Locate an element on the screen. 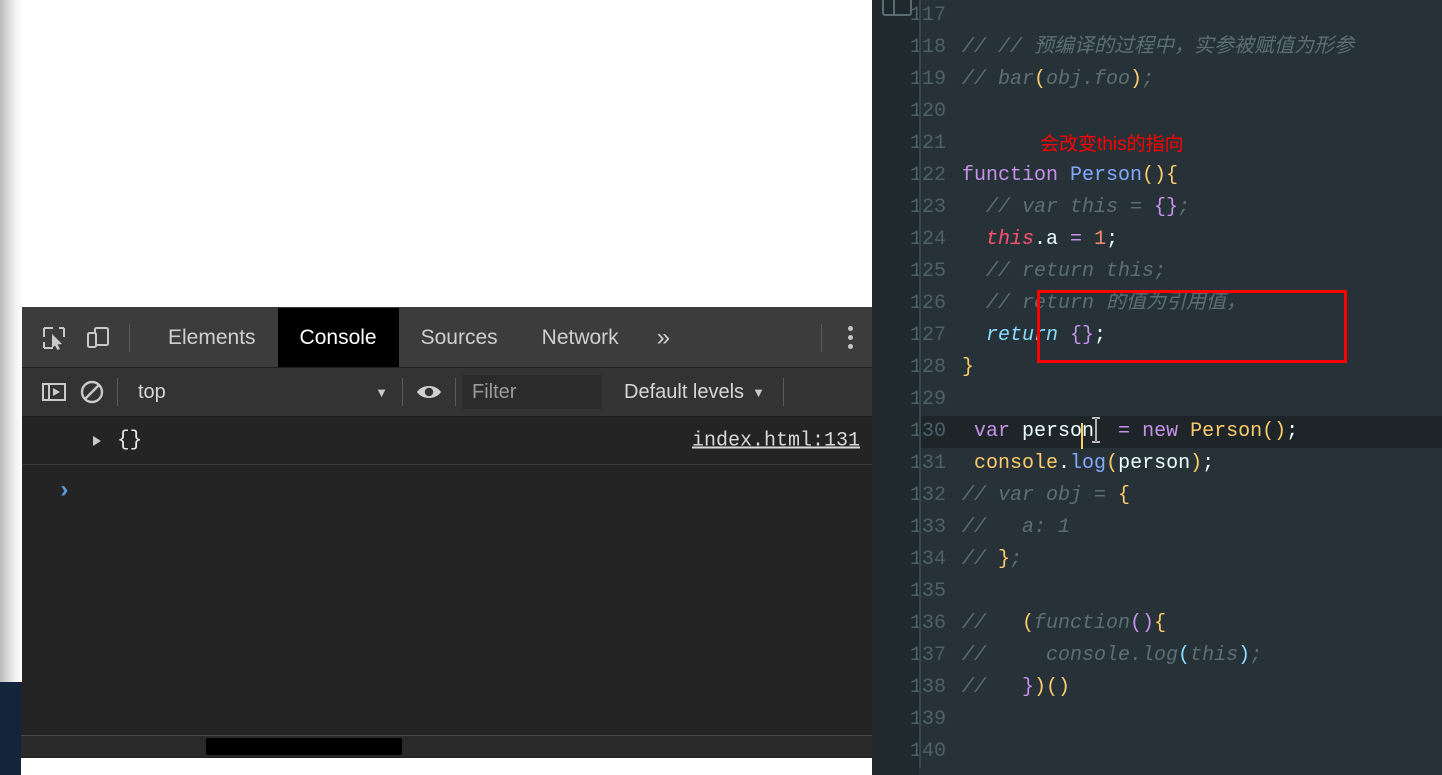 The width and height of the screenshot is (1442, 775). code-line: 118 // // 预编译的过程中，实参被赋值为形参 is located at coordinates (1176, 48).